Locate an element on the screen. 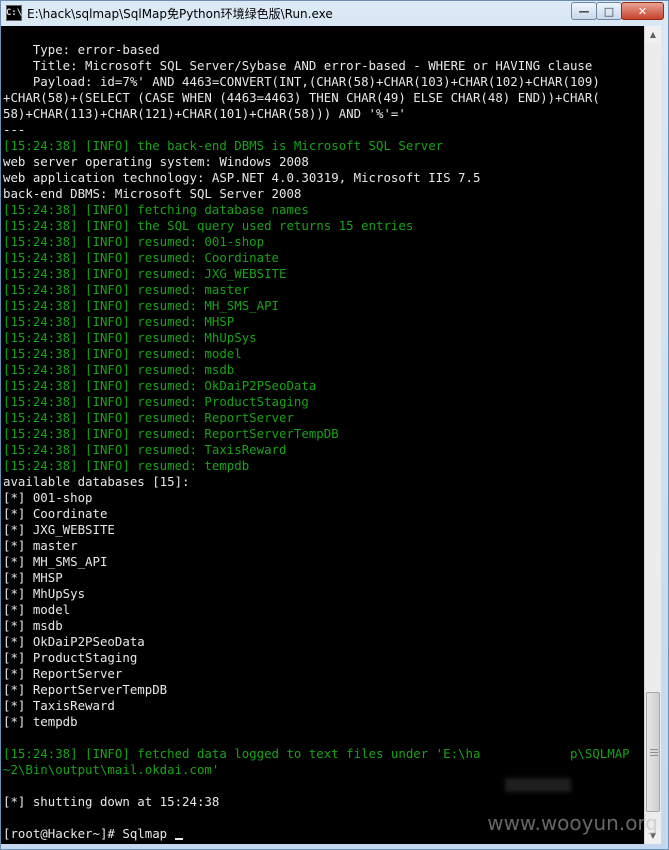  console-line: [*] msdb is located at coordinates (316, 626).